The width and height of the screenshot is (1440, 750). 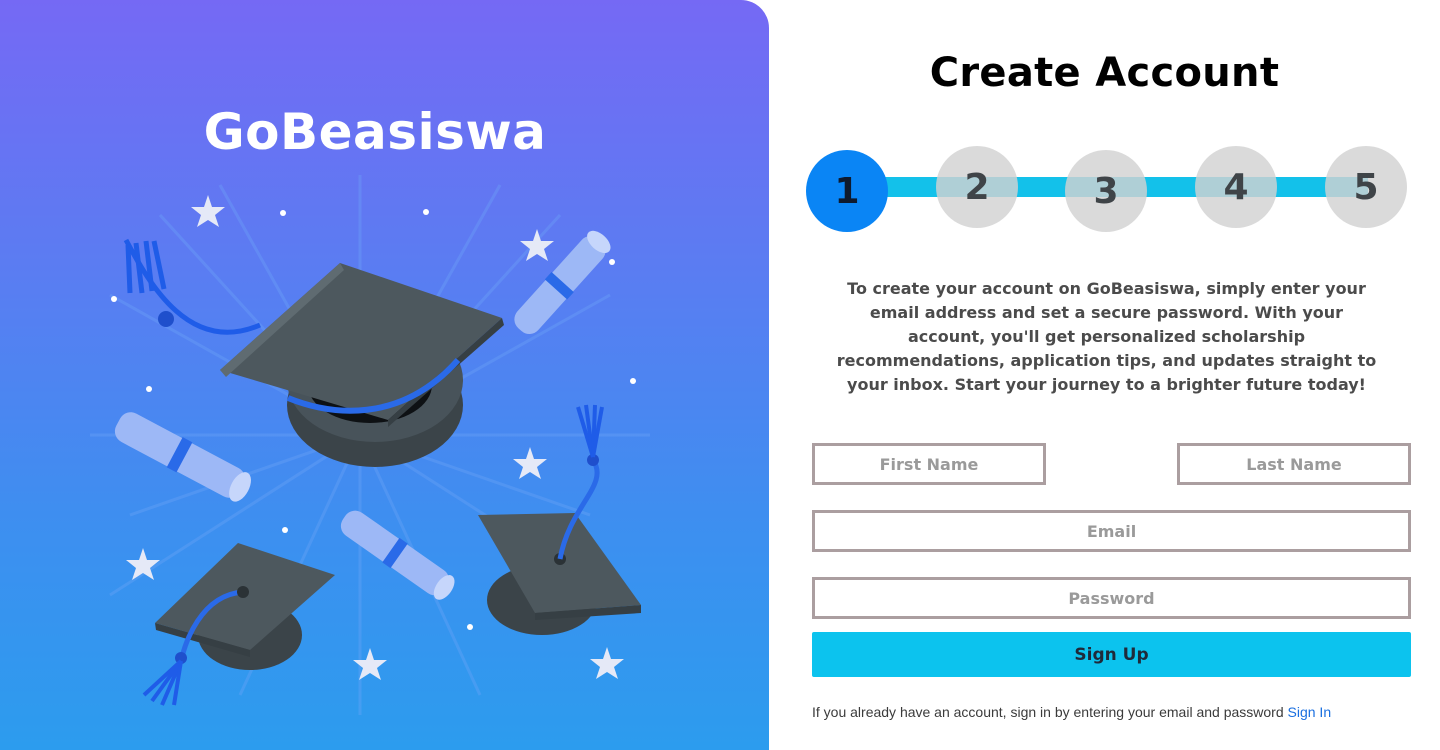 I want to click on password-field, so click(x=1111, y=598).